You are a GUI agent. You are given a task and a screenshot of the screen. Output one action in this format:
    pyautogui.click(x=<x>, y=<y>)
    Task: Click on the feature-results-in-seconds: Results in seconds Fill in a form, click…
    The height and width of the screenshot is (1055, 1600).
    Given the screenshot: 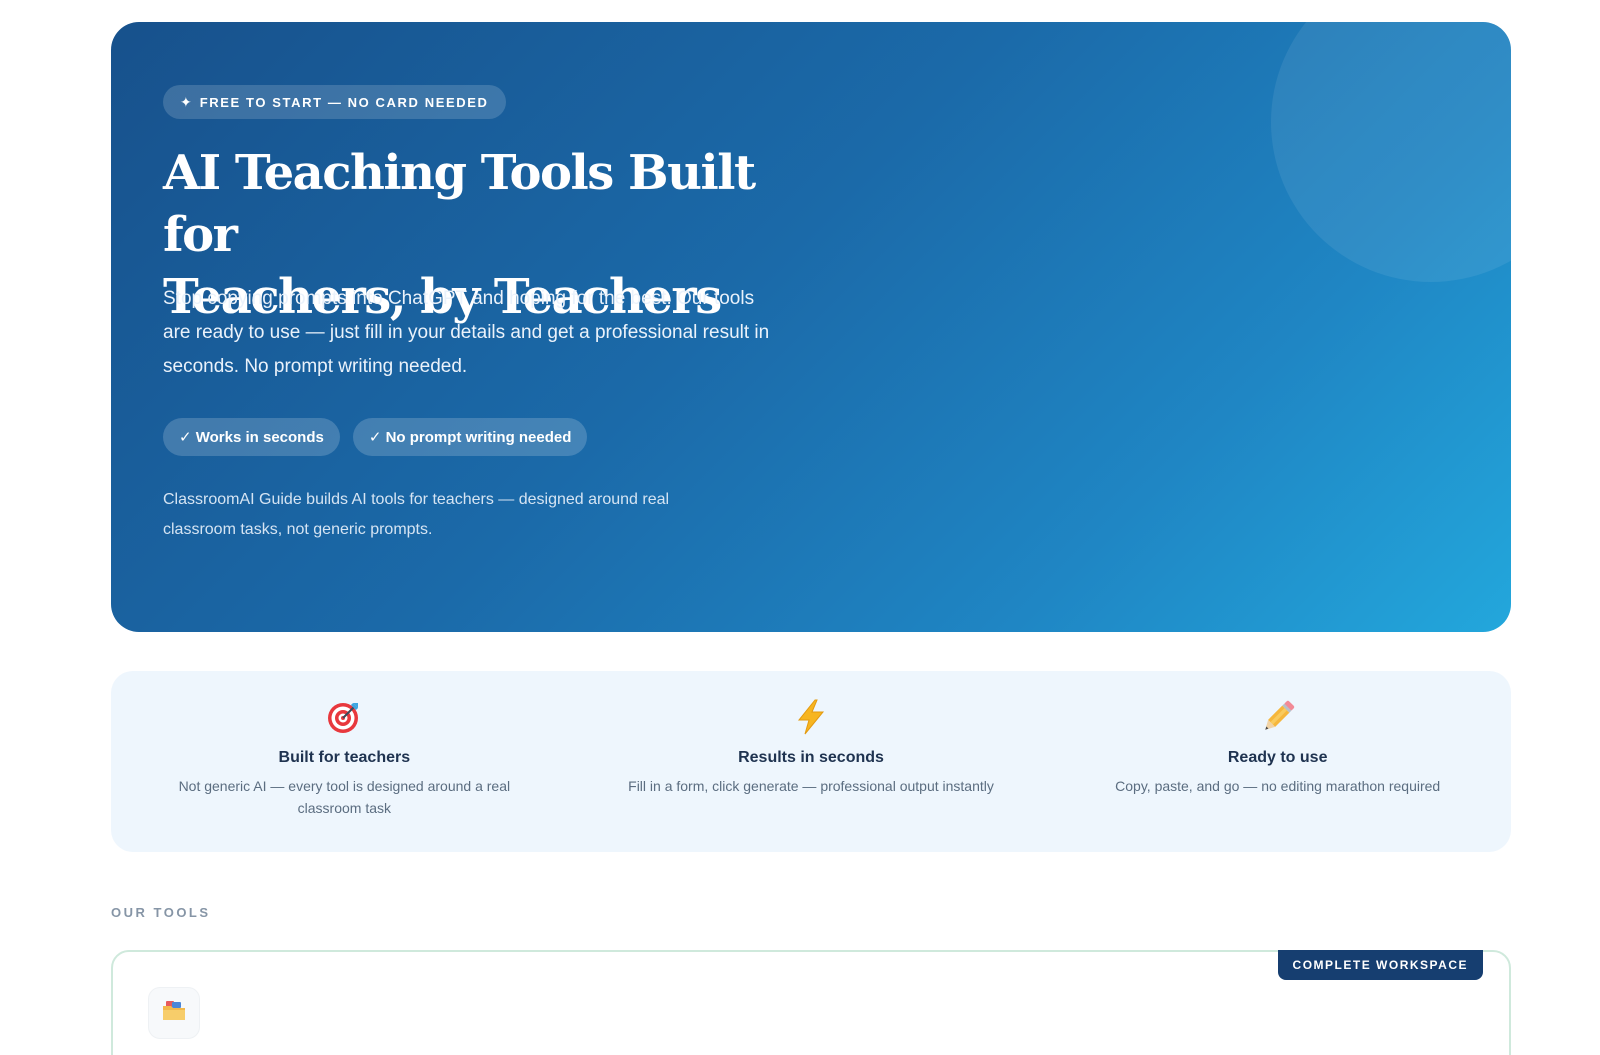 What is the action you would take?
    pyautogui.click(x=811, y=761)
    